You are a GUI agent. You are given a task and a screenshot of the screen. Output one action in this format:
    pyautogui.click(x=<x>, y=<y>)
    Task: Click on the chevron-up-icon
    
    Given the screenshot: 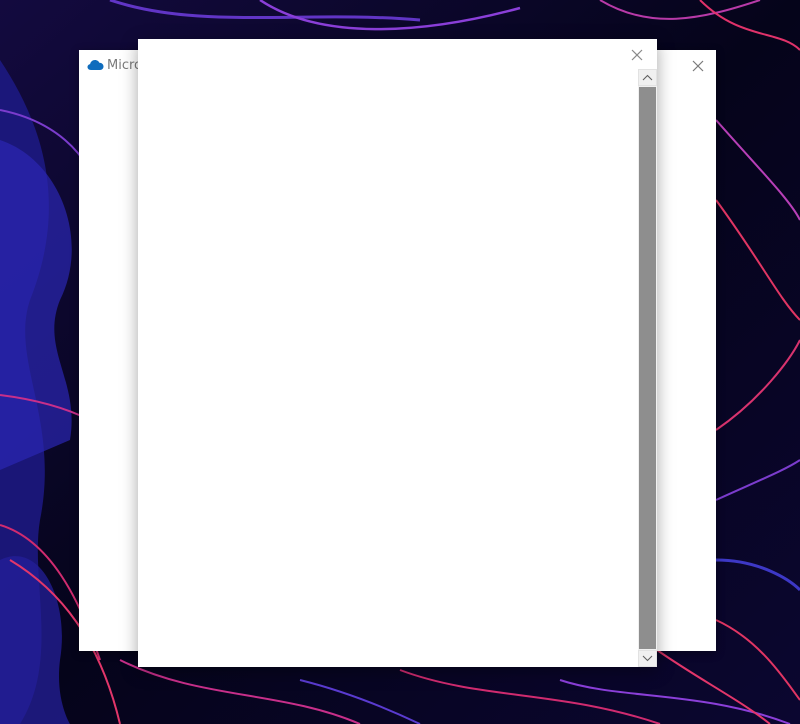 What is the action you would take?
    pyautogui.click(x=647, y=77)
    